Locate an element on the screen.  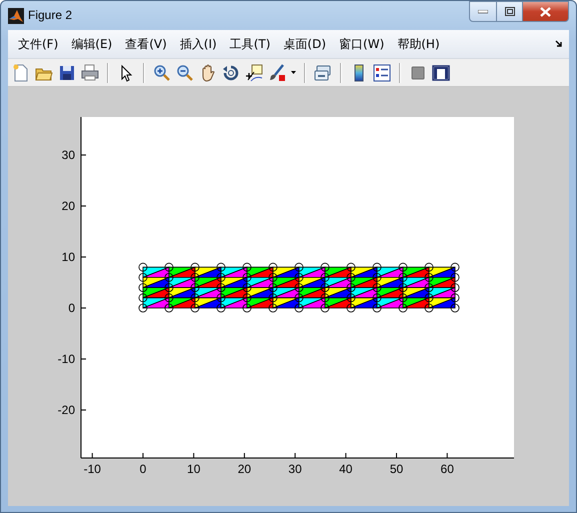
x-tick-label: 30 is located at coordinates (295, 469).